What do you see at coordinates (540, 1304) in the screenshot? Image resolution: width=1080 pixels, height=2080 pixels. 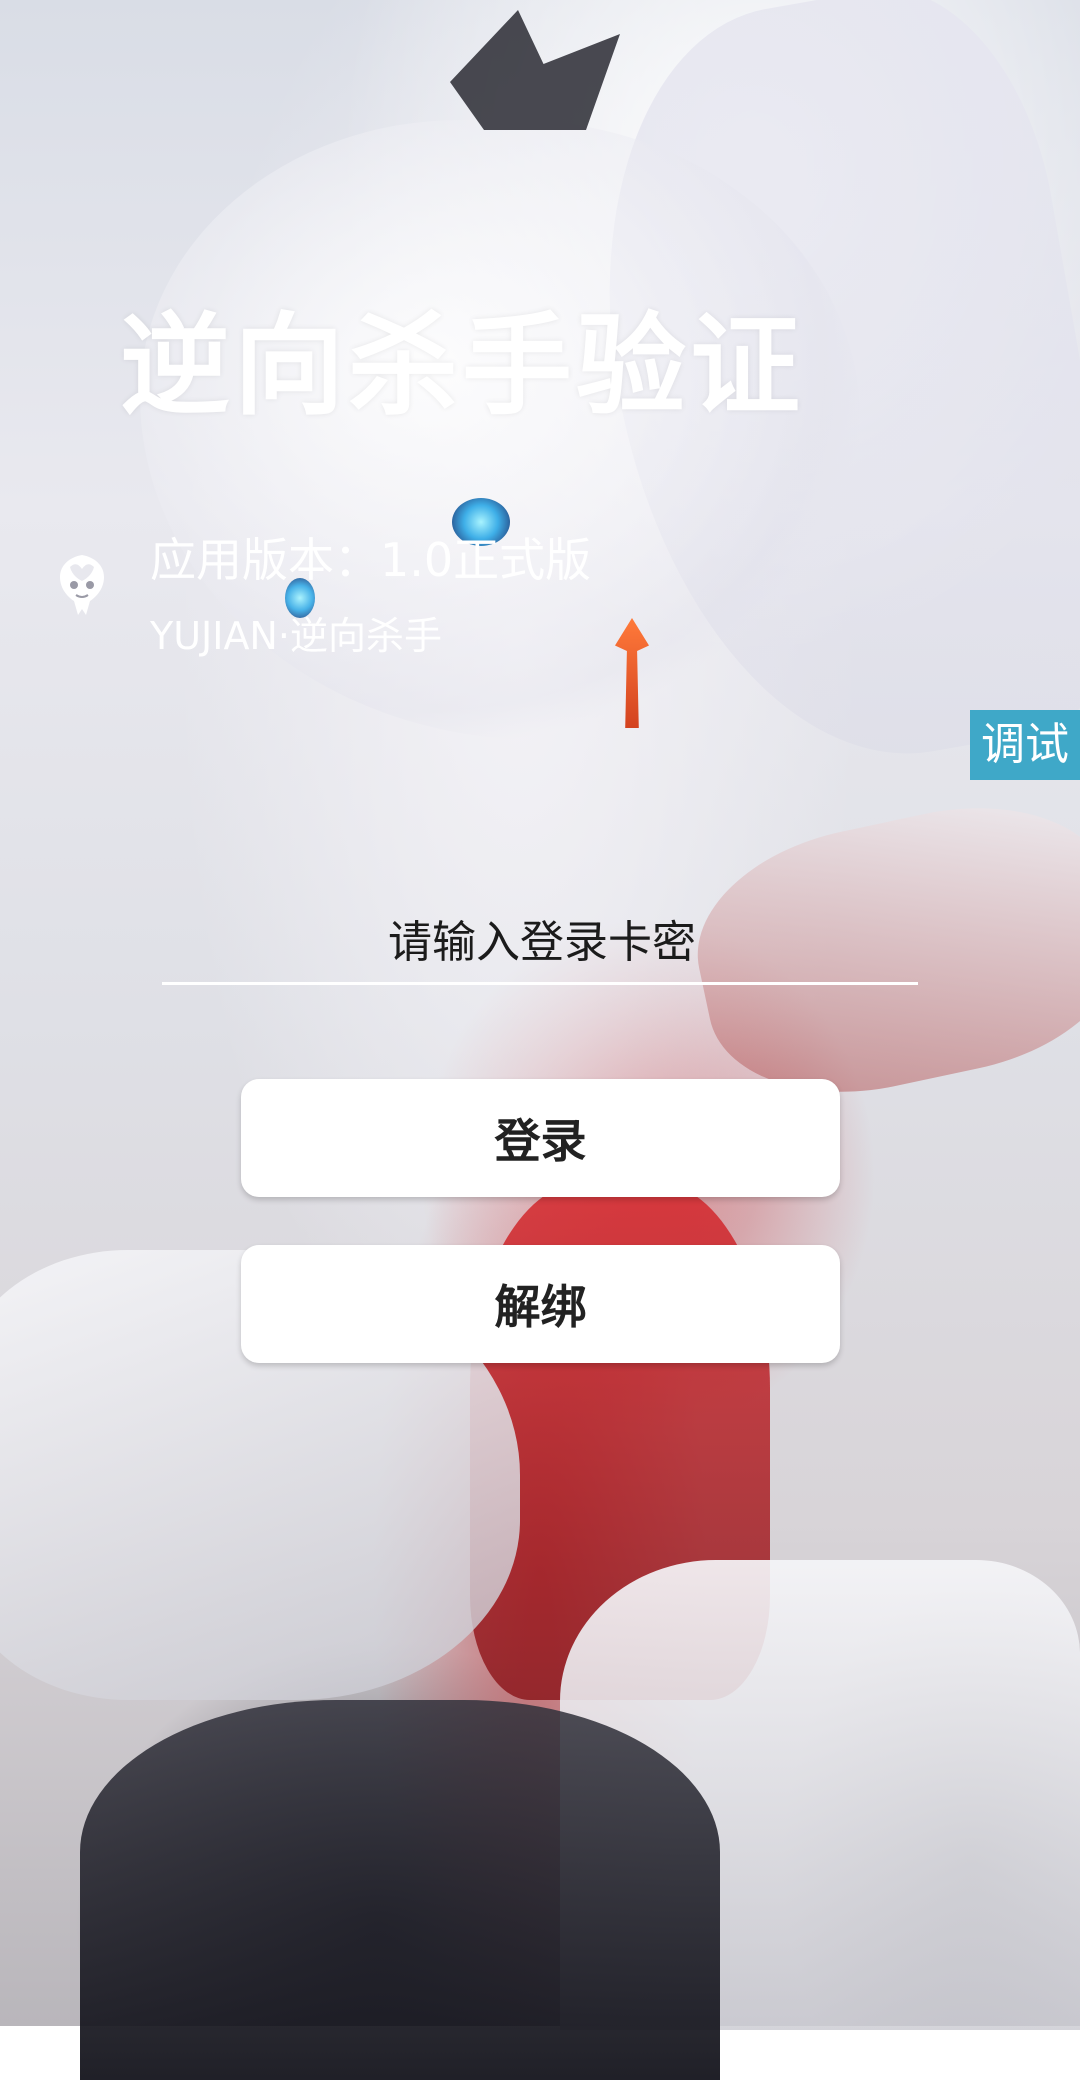 I see `unbind-button: 解绑` at bounding box center [540, 1304].